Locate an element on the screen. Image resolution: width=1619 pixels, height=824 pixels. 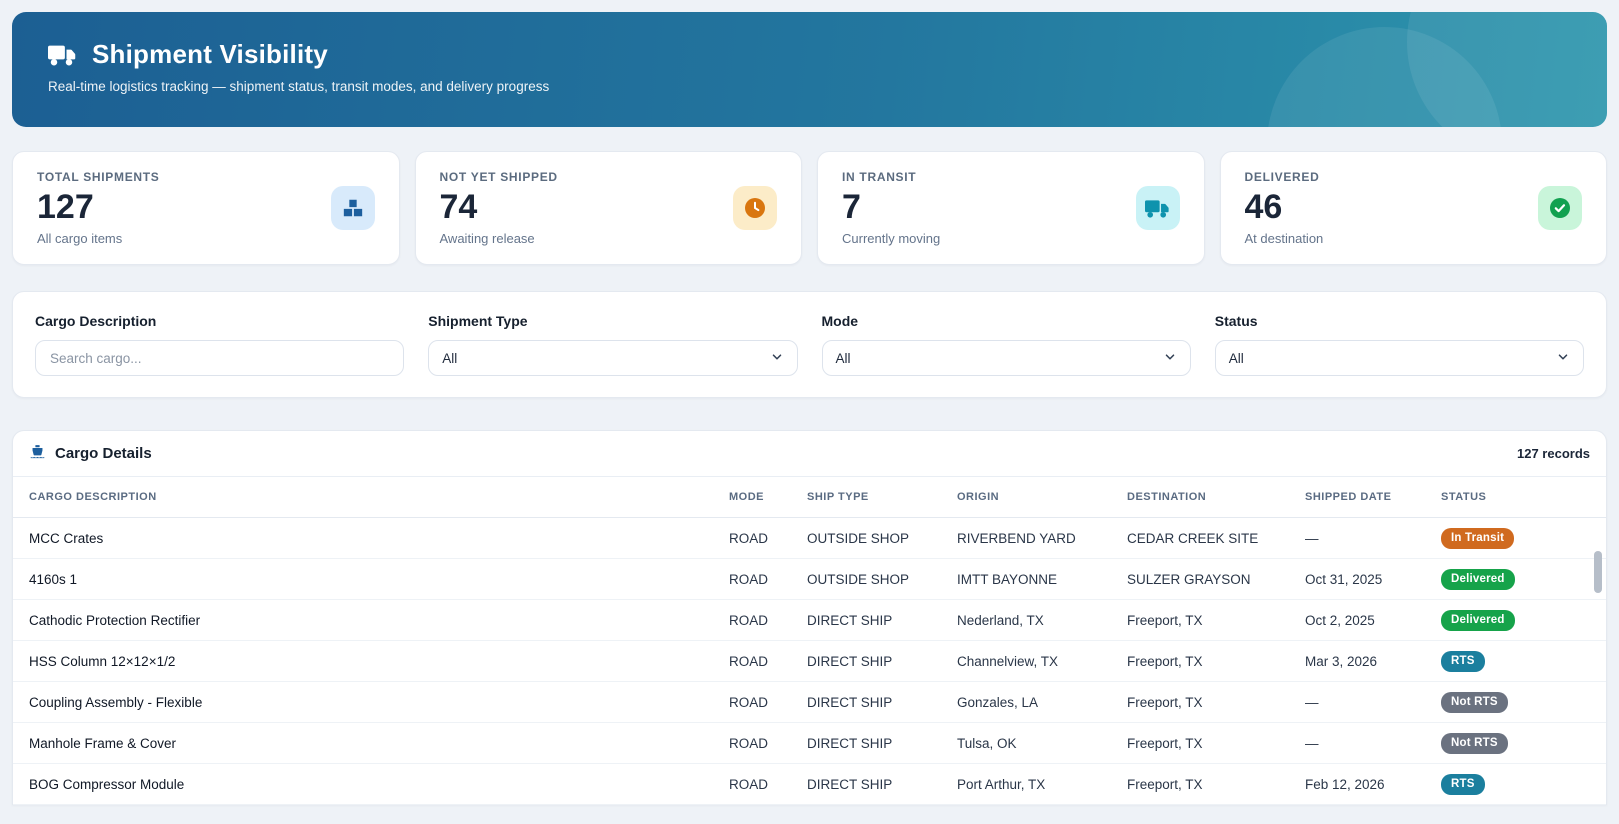
column-header-status: STATUS is located at coordinates (1464, 497).